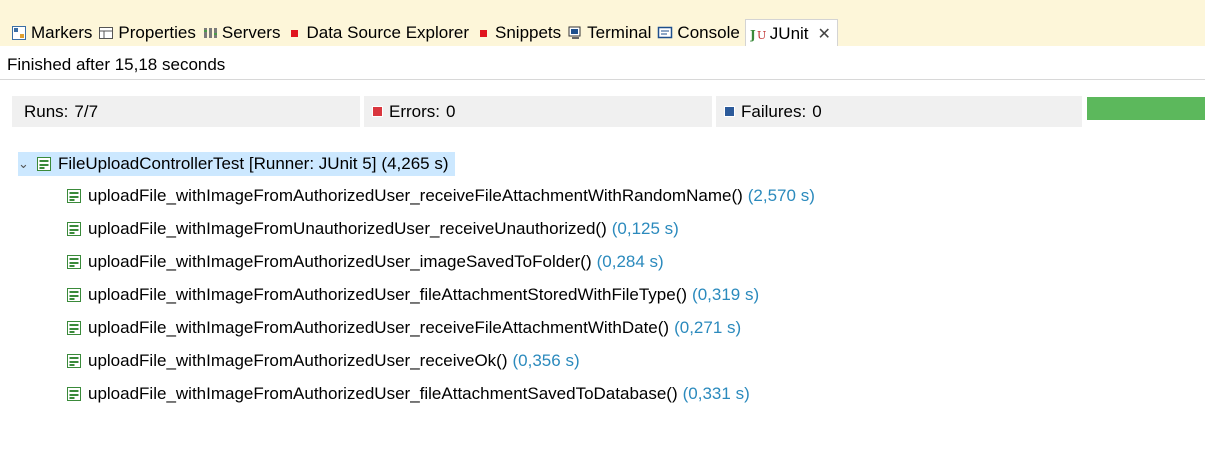 The width and height of the screenshot is (1205, 467). Describe the element at coordinates (210, 33) in the screenshot. I see `servers-icon` at that location.